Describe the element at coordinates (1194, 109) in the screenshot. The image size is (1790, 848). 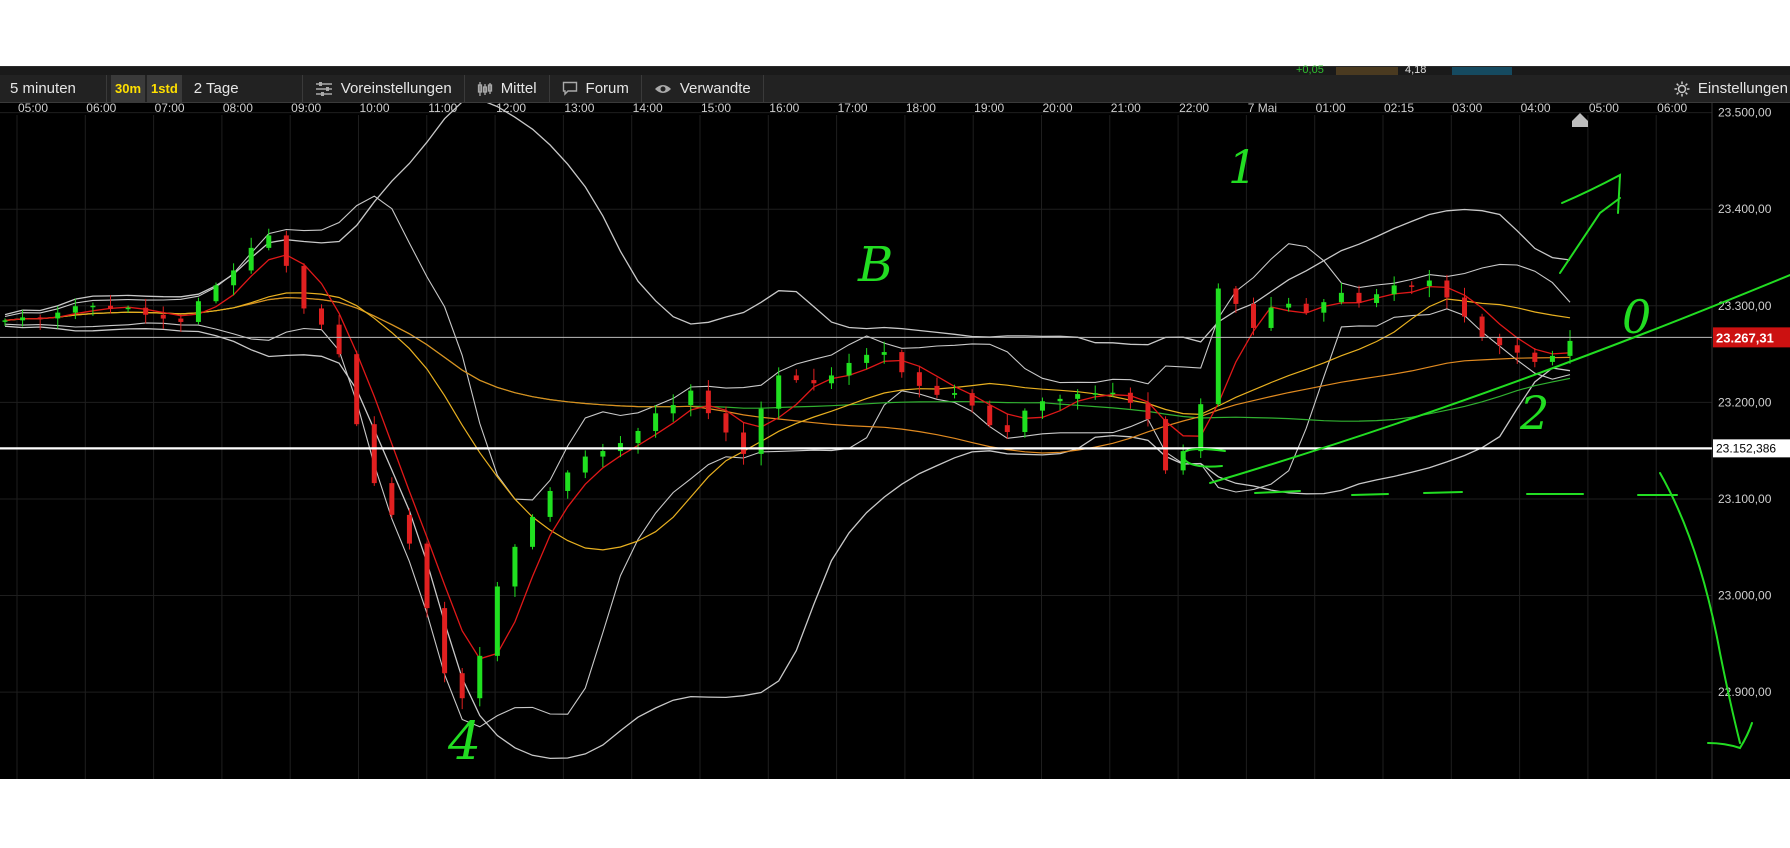
I see `x-tick-label: 22:00` at that location.